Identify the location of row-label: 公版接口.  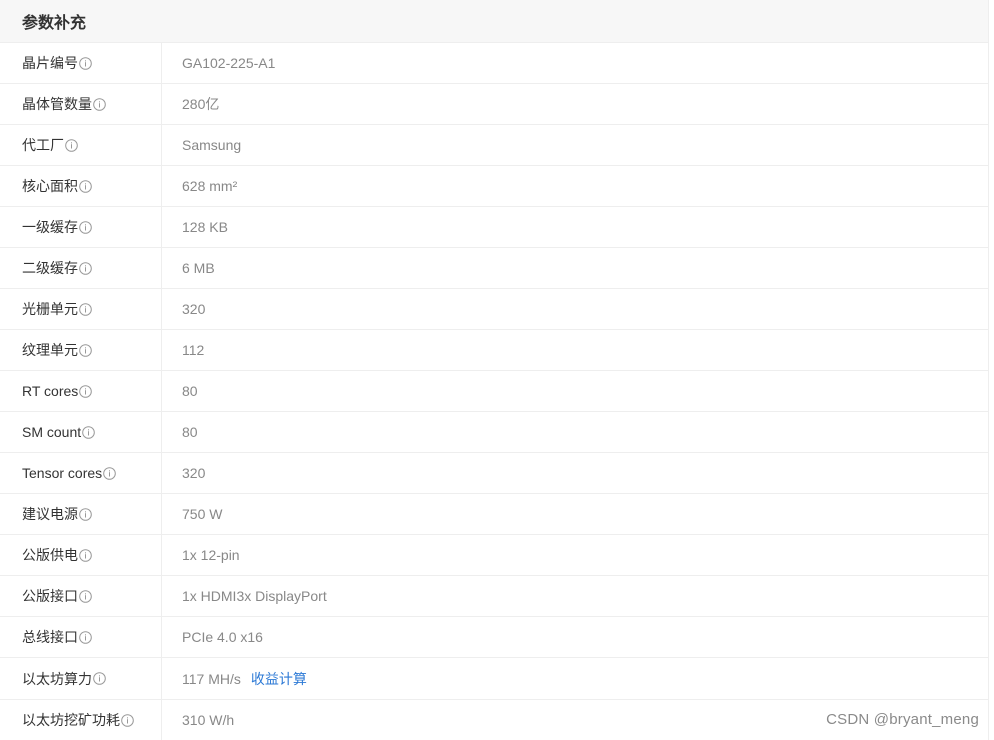
(50, 596).